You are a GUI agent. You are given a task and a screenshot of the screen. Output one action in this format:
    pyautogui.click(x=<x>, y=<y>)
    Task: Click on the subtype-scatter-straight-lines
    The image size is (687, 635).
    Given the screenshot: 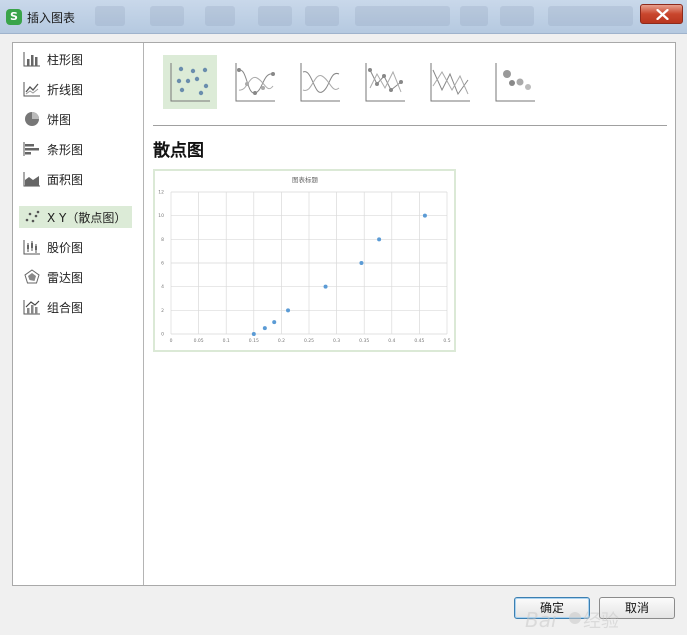 What is the action you would take?
    pyautogui.click(x=450, y=82)
    